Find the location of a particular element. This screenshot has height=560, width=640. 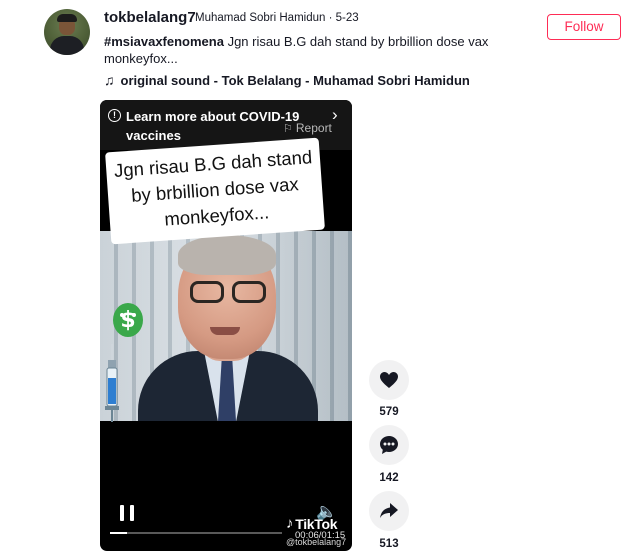

glasses-left is located at coordinates (207, 292).